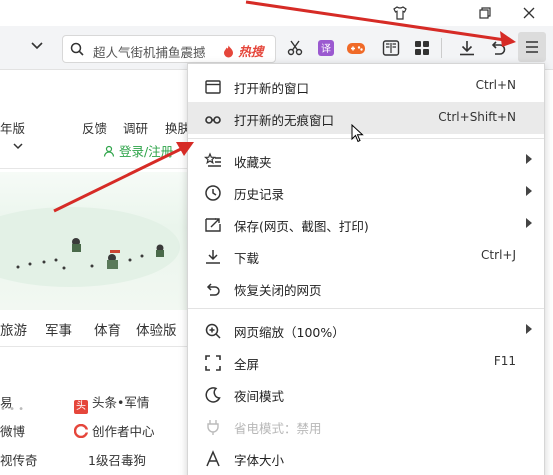  What do you see at coordinates (295, 48) in the screenshot?
I see `scissors-icon` at bounding box center [295, 48].